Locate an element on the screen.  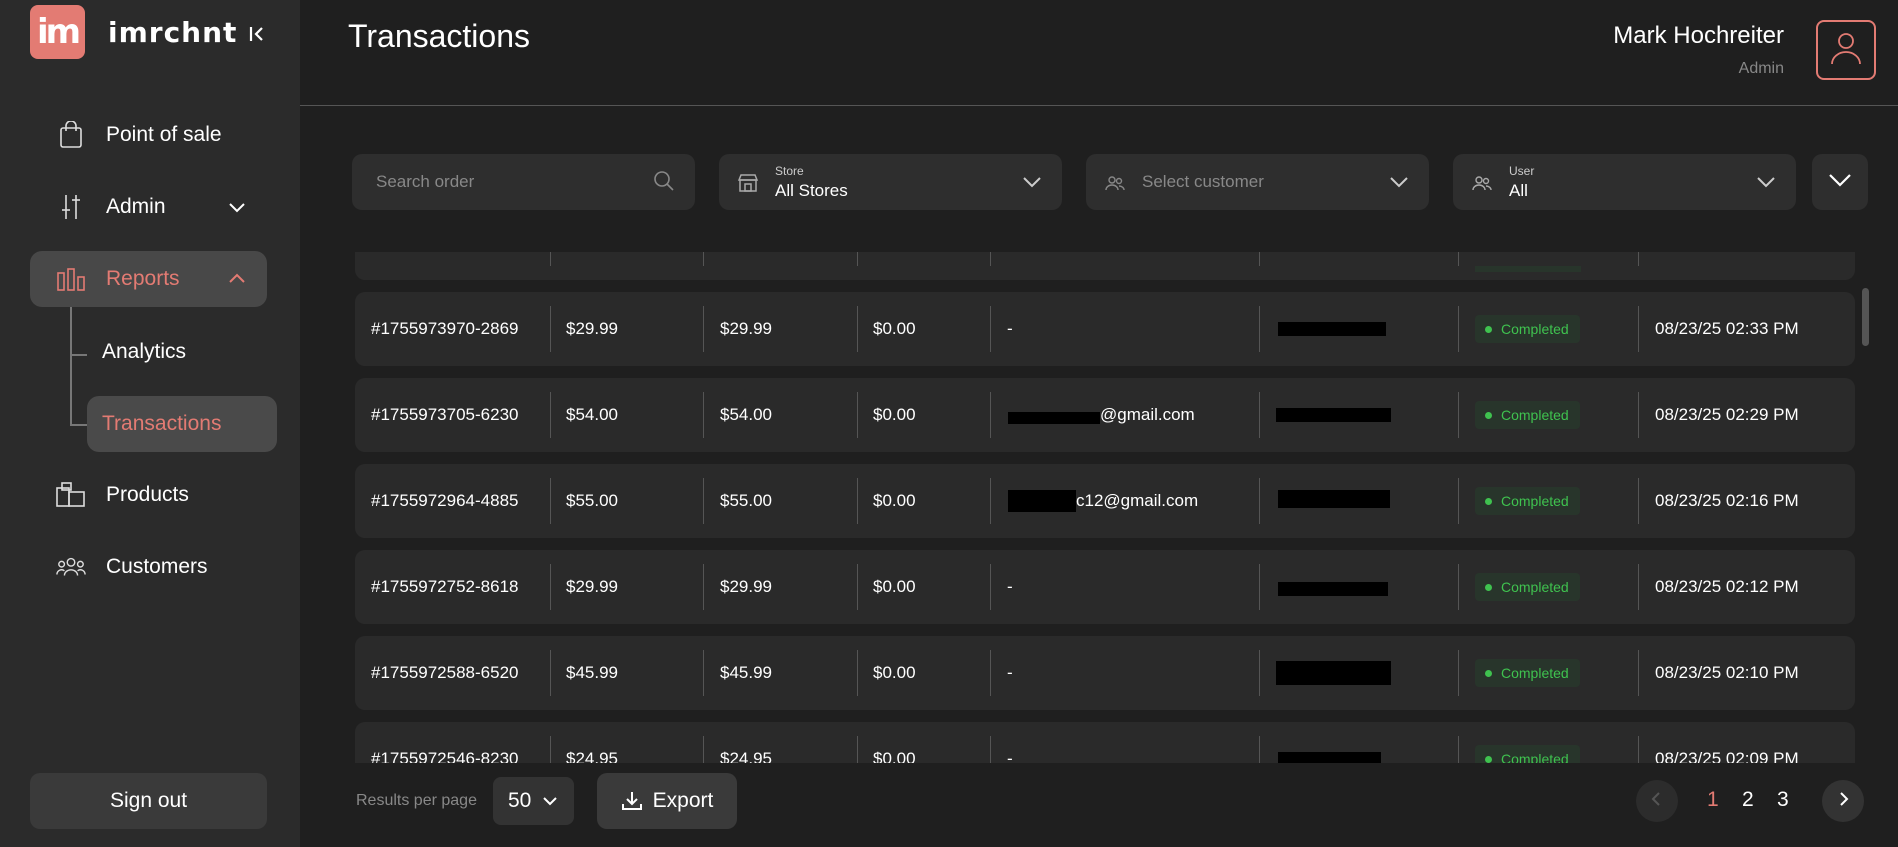
page-3: 3 is located at coordinates (1783, 800).